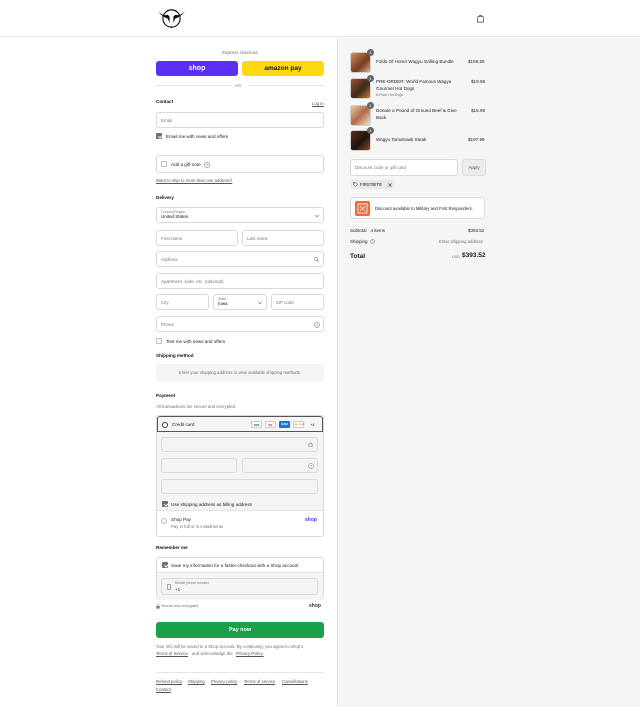  What do you see at coordinates (159, 341) in the screenshot?
I see `text-news-checkbox` at bounding box center [159, 341].